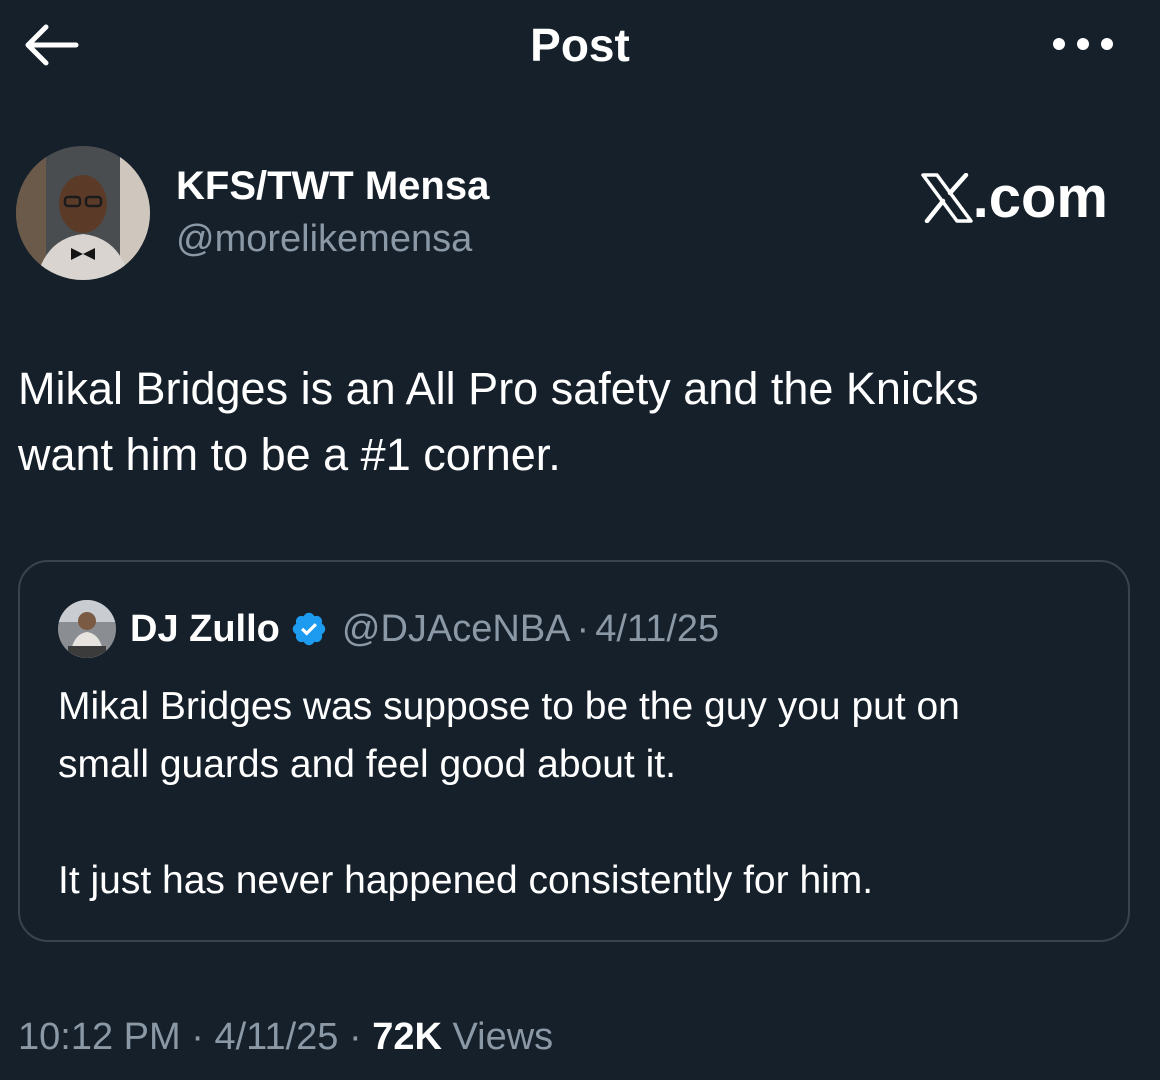 Image resolution: width=1160 pixels, height=1080 pixels. What do you see at coordinates (580, 213) in the screenshot?
I see `author-block: KFS/TWT Mensa @morelikemensa .com` at bounding box center [580, 213].